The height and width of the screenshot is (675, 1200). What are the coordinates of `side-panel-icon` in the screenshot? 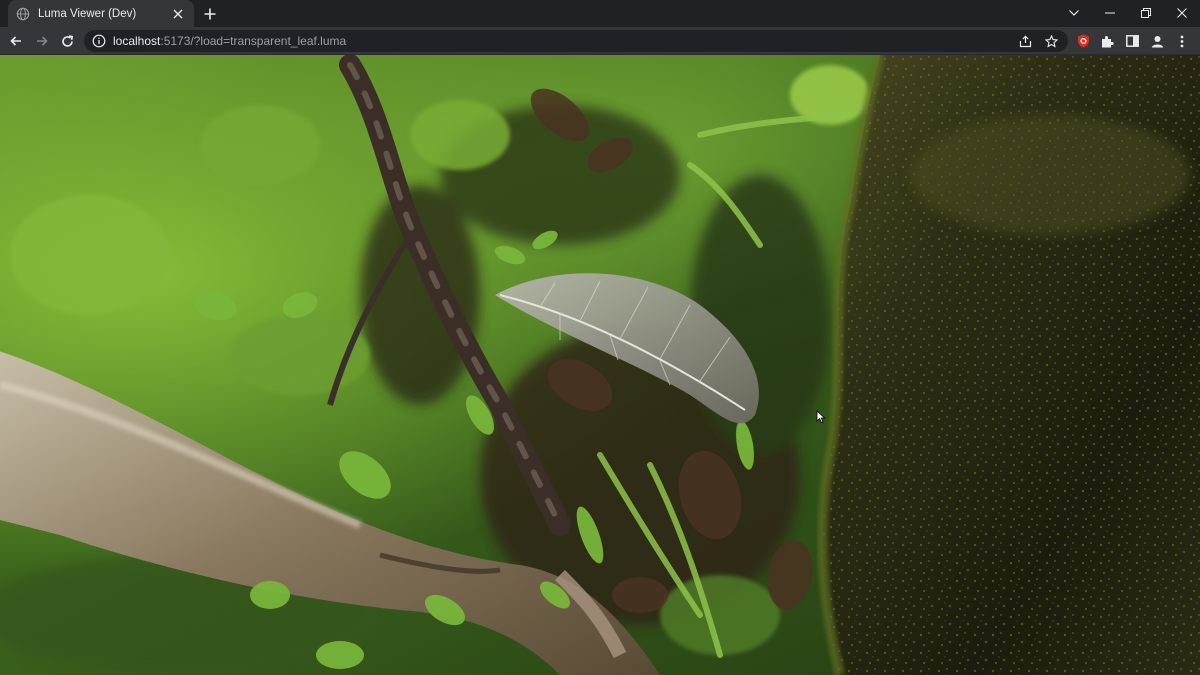 It's located at (1132, 41).